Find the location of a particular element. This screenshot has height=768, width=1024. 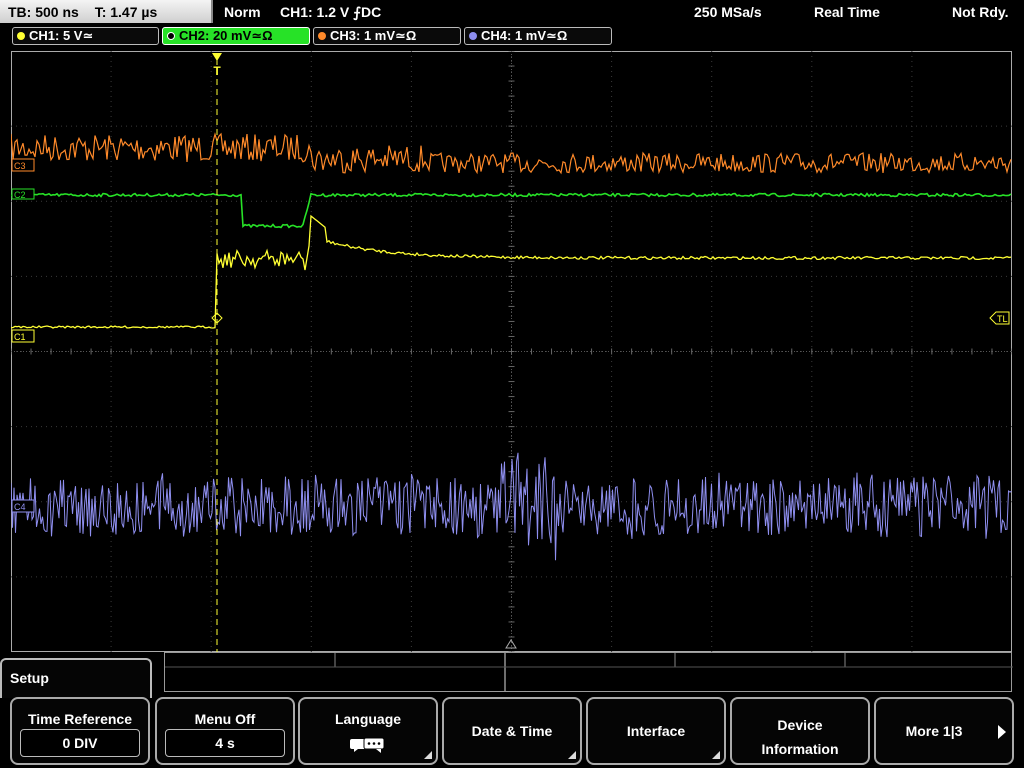

ch3-trace is located at coordinates (511, 153).